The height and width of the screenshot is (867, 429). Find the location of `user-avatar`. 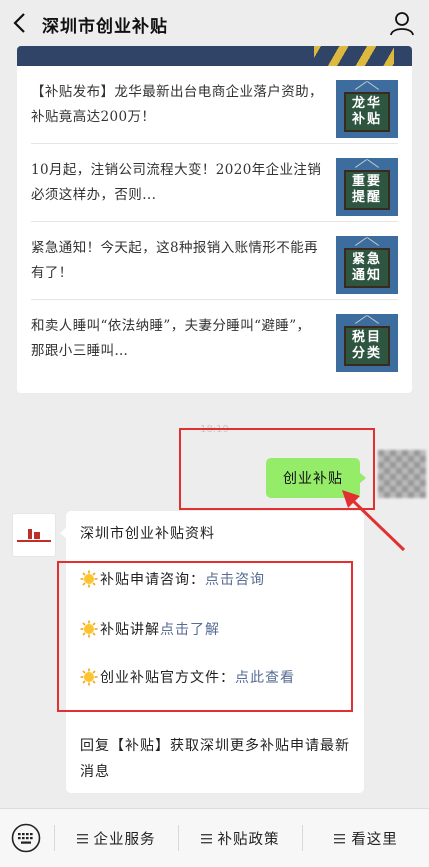

user-avatar is located at coordinates (402, 474).